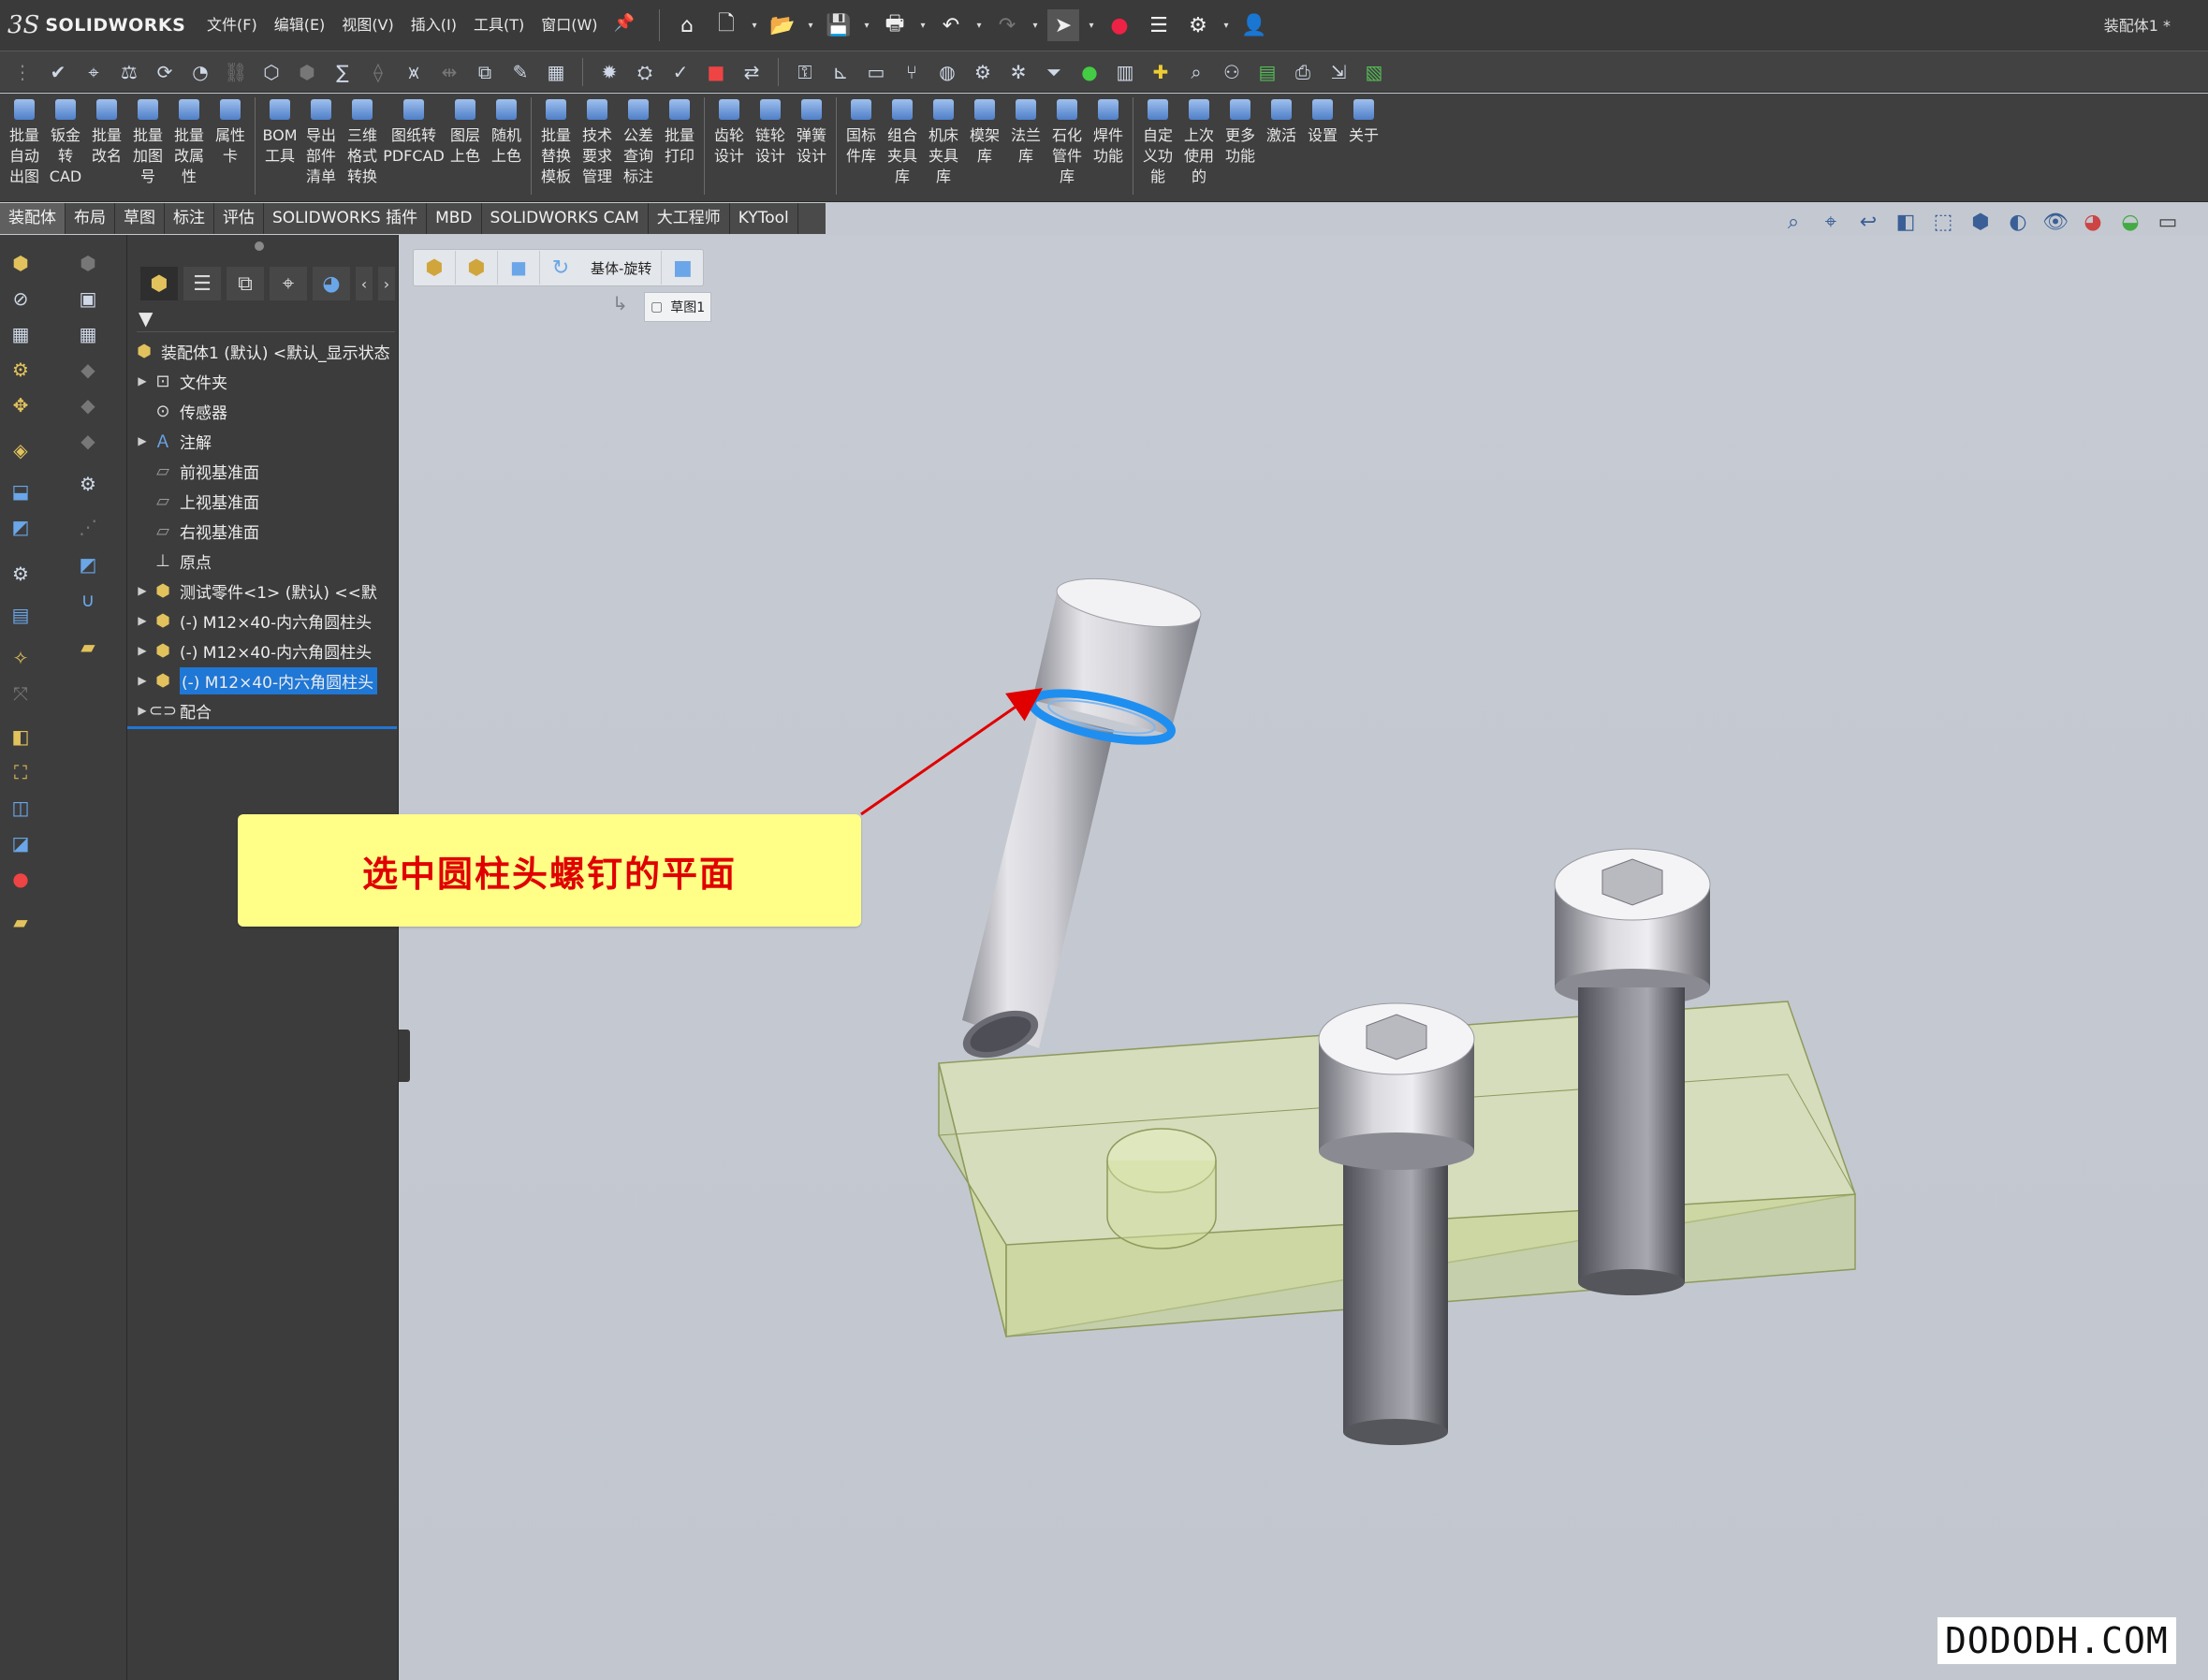  Describe the element at coordinates (88, 647) in the screenshot. I see `weld-icon: ▰` at that location.